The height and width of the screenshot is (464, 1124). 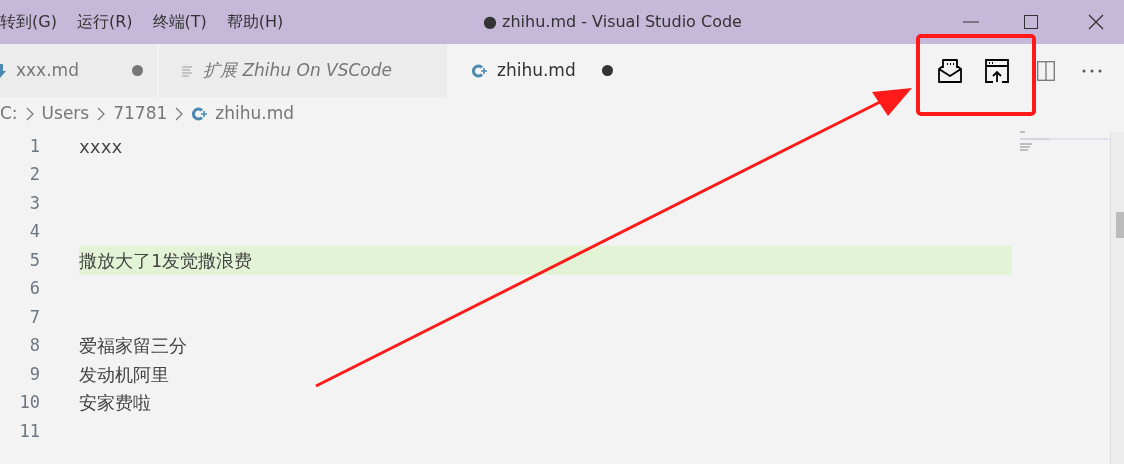 I want to click on line-number: 6, so click(x=34, y=288).